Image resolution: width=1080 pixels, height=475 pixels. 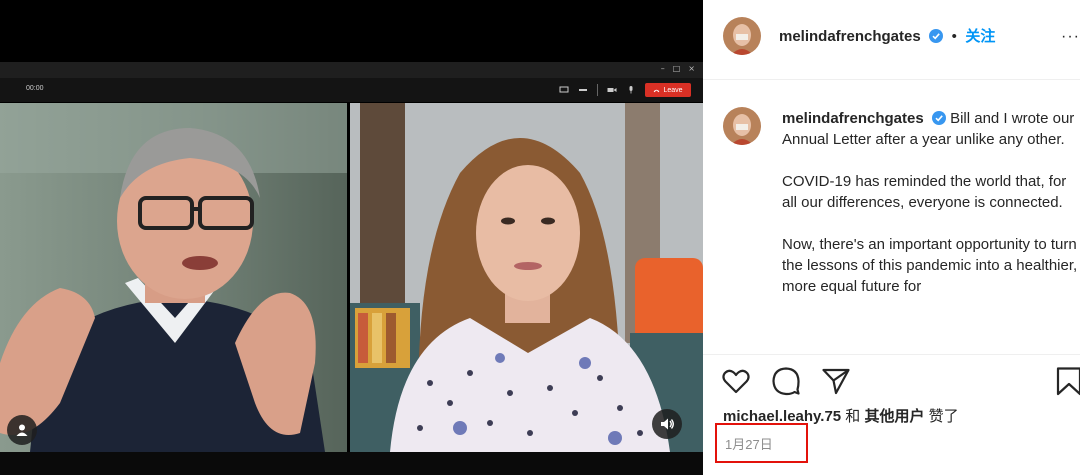 I want to click on speaker-icon, so click(x=667, y=424).